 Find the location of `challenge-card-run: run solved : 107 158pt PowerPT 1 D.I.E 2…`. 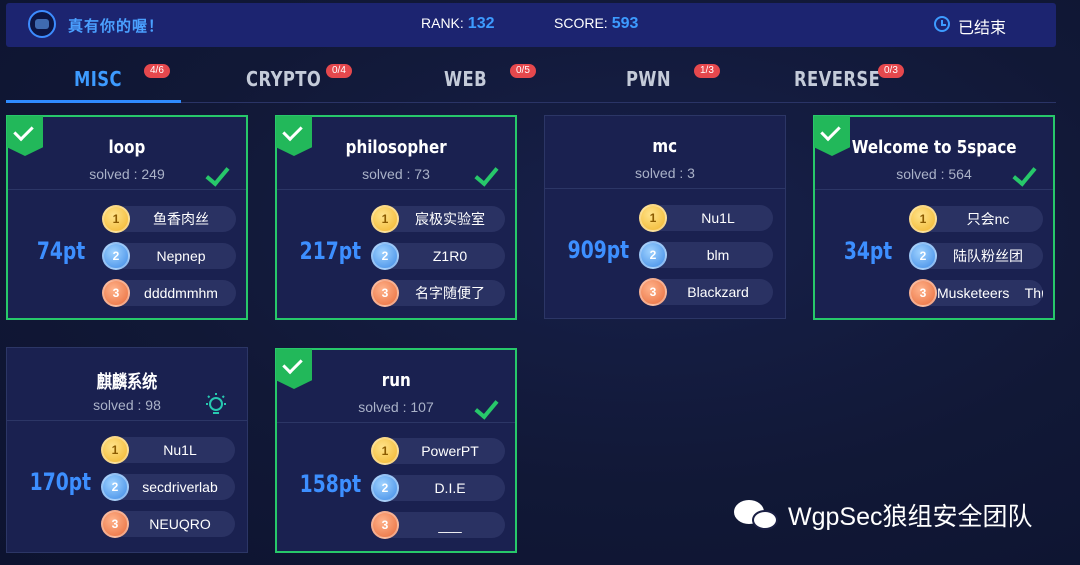

challenge-card-run: run solved : 107 158pt PowerPT 1 D.I.E 2… is located at coordinates (396, 450).